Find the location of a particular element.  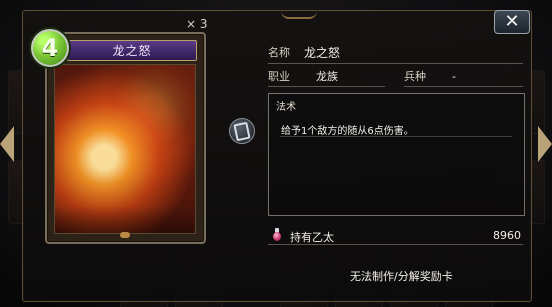

card-name-bar: 龙之怒 is located at coordinates (132, 50).